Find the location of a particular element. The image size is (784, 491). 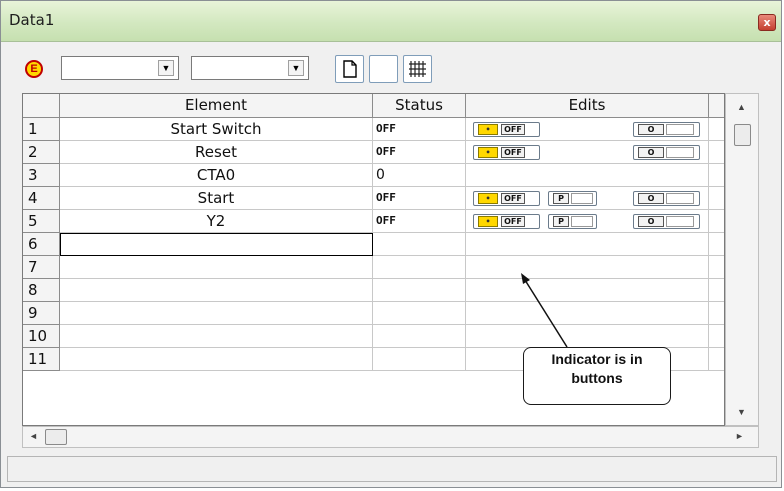

close-button: x is located at coordinates (767, 22).